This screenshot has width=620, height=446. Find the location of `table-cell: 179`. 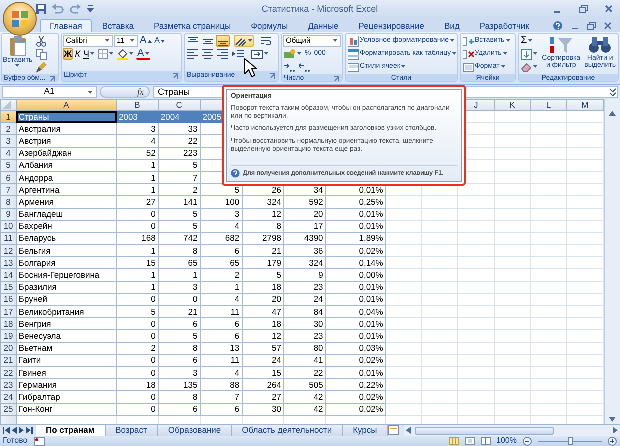

table-cell: 179 is located at coordinates (263, 262).